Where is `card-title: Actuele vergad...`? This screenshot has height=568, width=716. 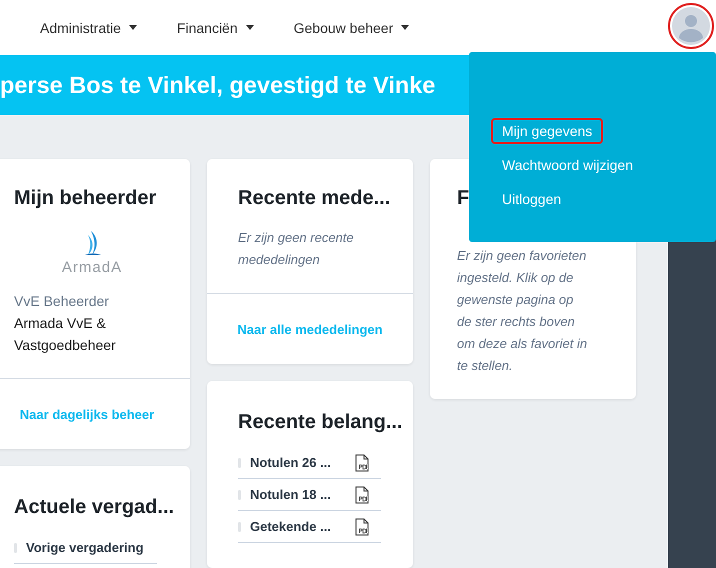 card-title: Actuele vergad... is located at coordinates (94, 507).